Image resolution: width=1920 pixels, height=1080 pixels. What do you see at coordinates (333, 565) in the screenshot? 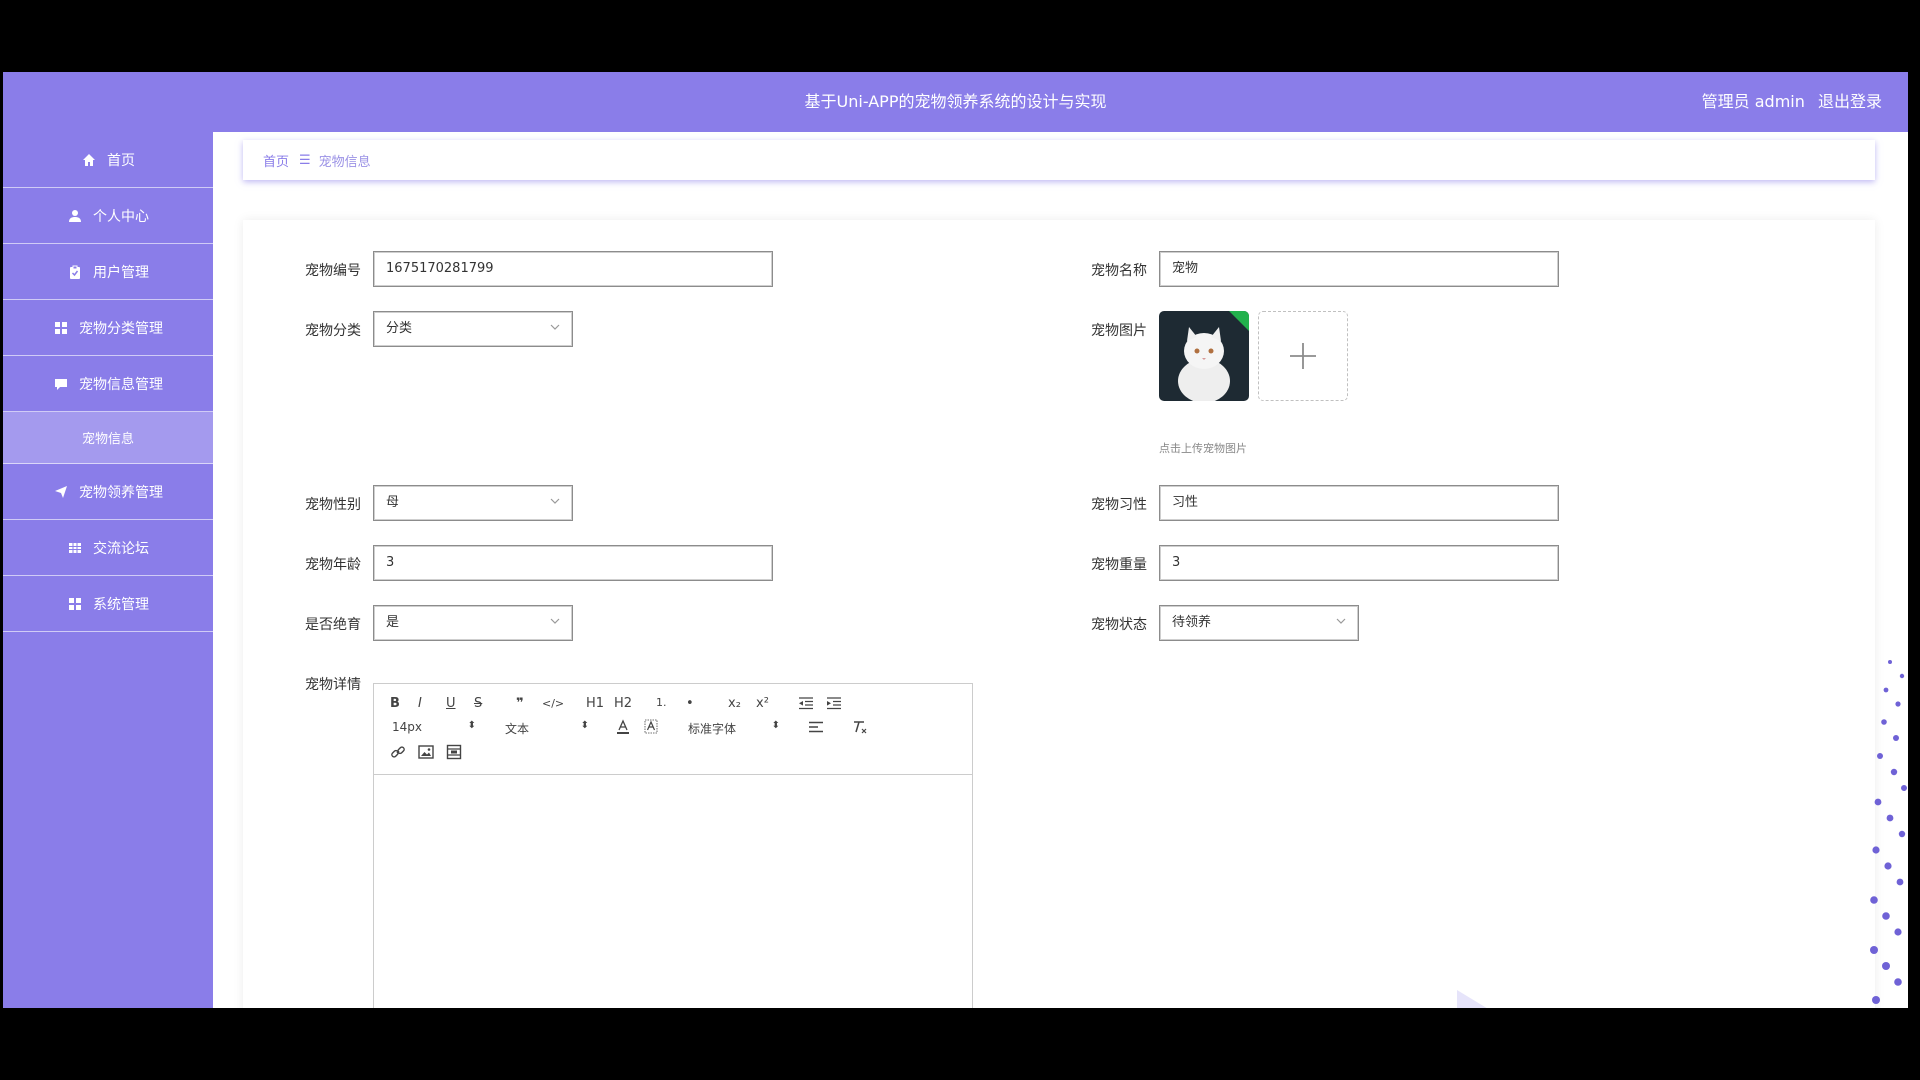
I see `pet-age-label: 宠物年龄` at bounding box center [333, 565].